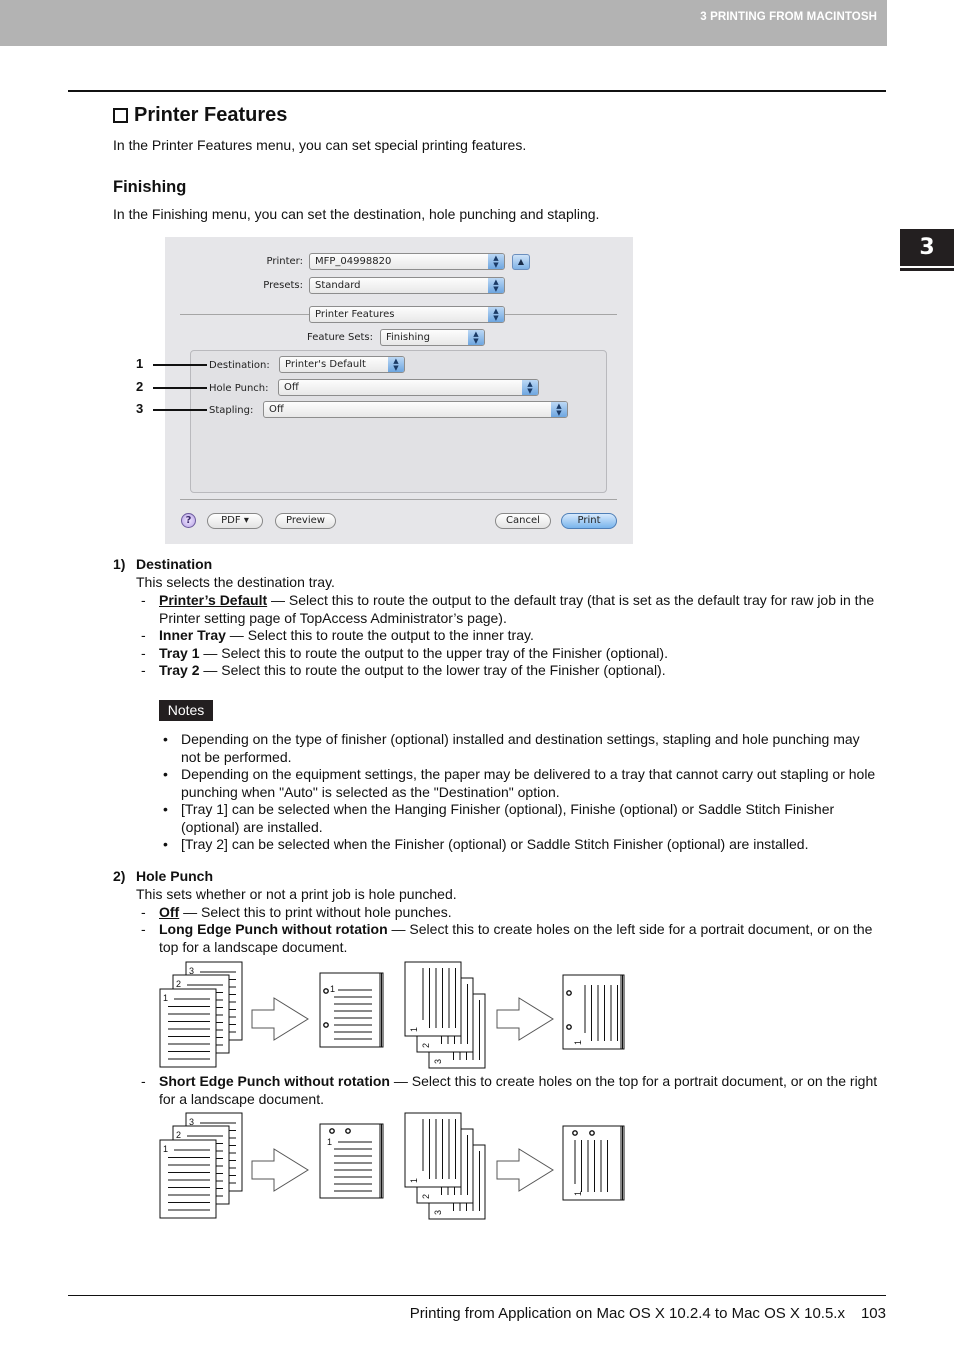  What do you see at coordinates (477, 91) in the screenshot?
I see `header-rule` at bounding box center [477, 91].